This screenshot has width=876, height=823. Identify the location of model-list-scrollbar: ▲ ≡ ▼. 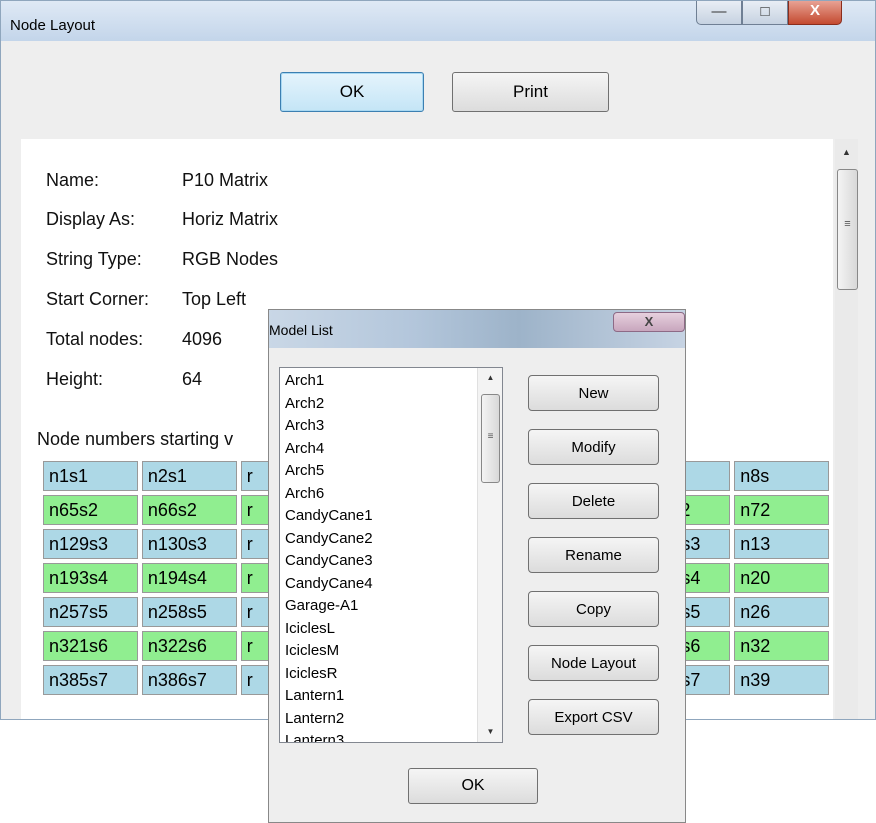
(489, 555).